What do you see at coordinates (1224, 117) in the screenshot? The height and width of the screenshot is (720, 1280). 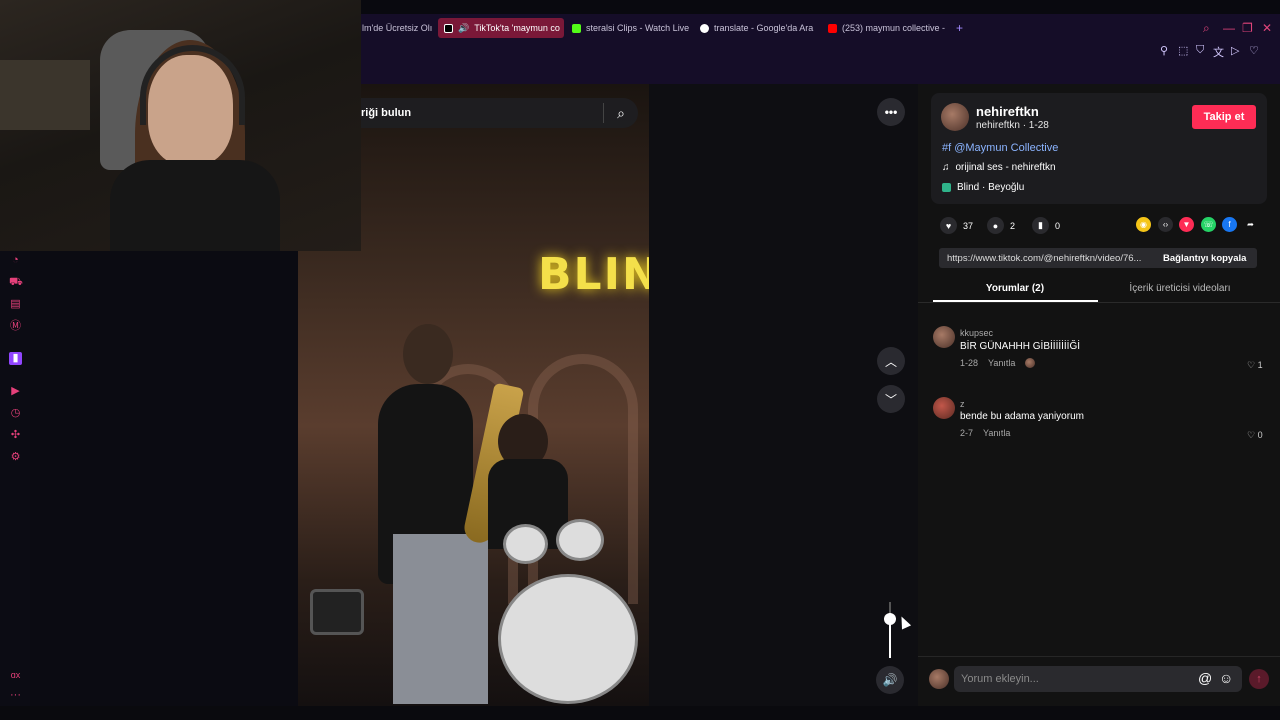 I see `follow-button: Takip et` at bounding box center [1224, 117].